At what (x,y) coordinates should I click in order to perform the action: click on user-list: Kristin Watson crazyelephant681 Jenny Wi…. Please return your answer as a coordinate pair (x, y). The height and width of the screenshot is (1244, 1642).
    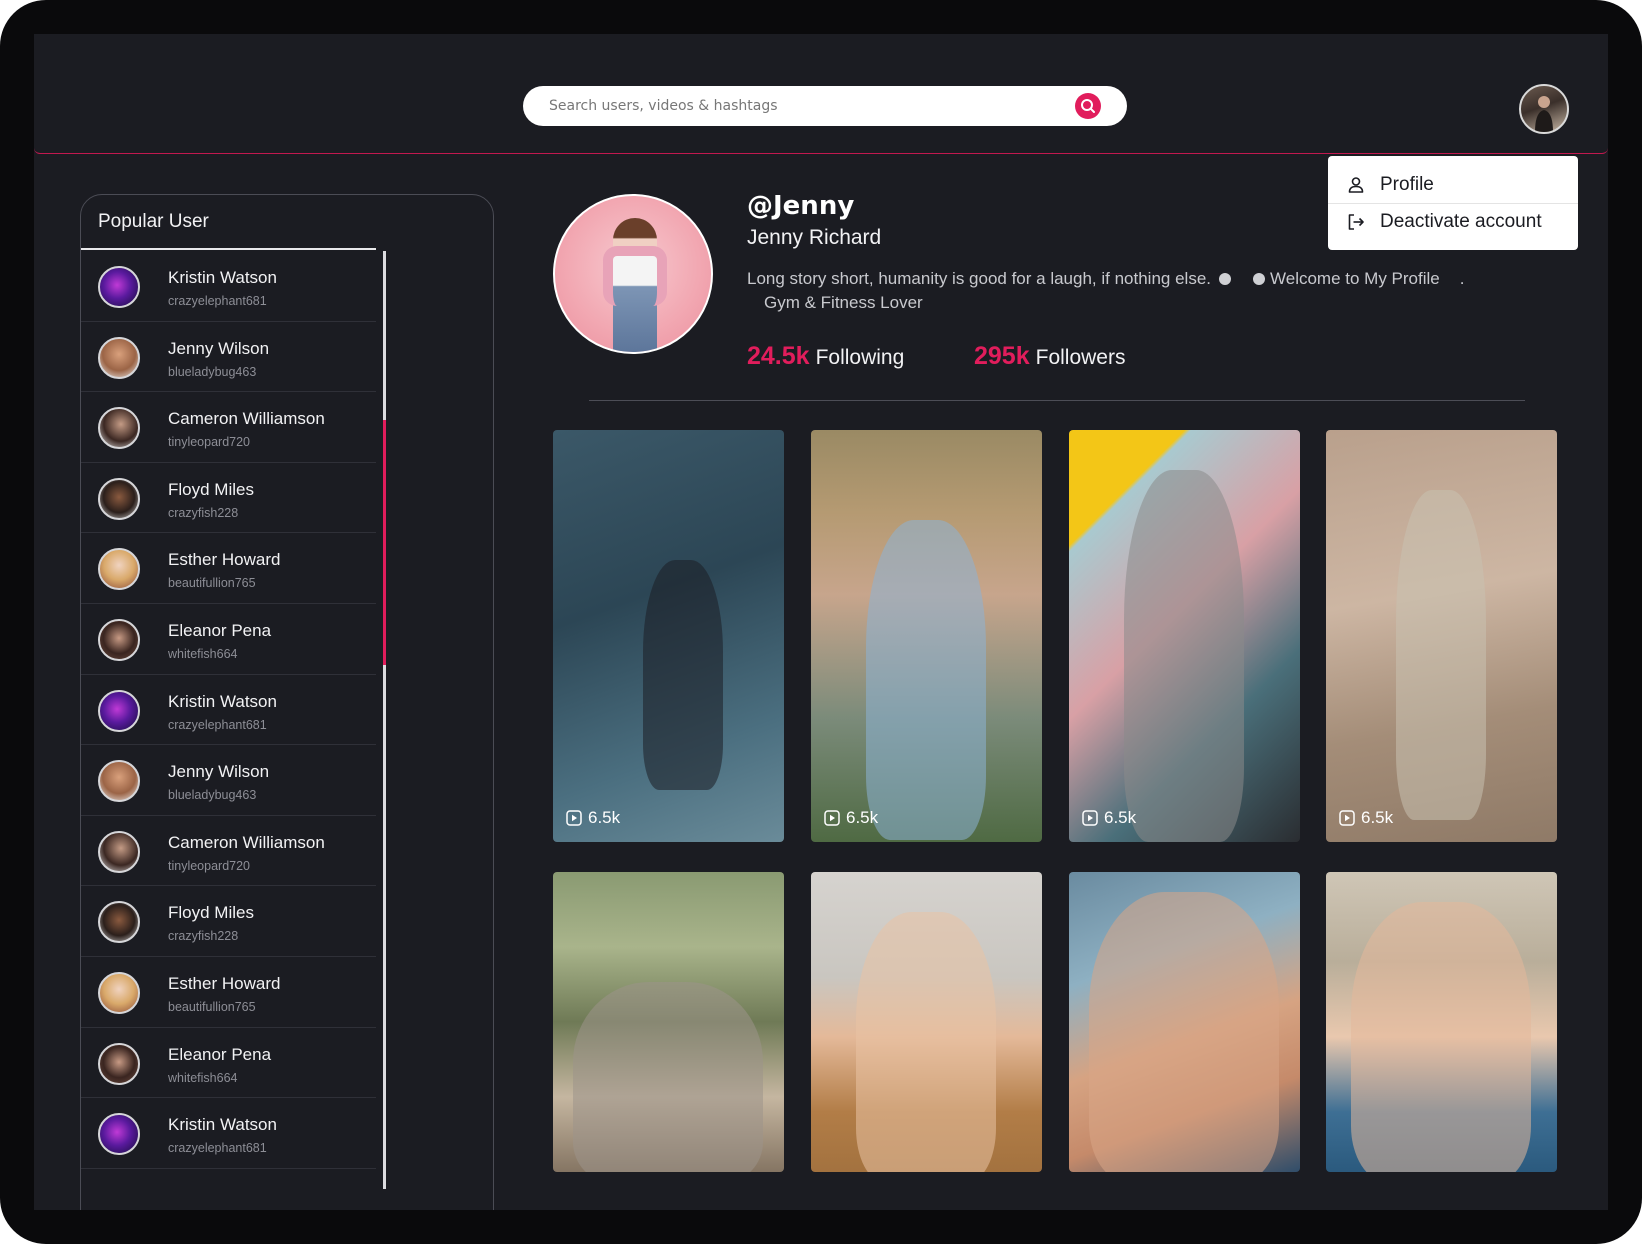
    Looking at the image, I should click on (228, 710).